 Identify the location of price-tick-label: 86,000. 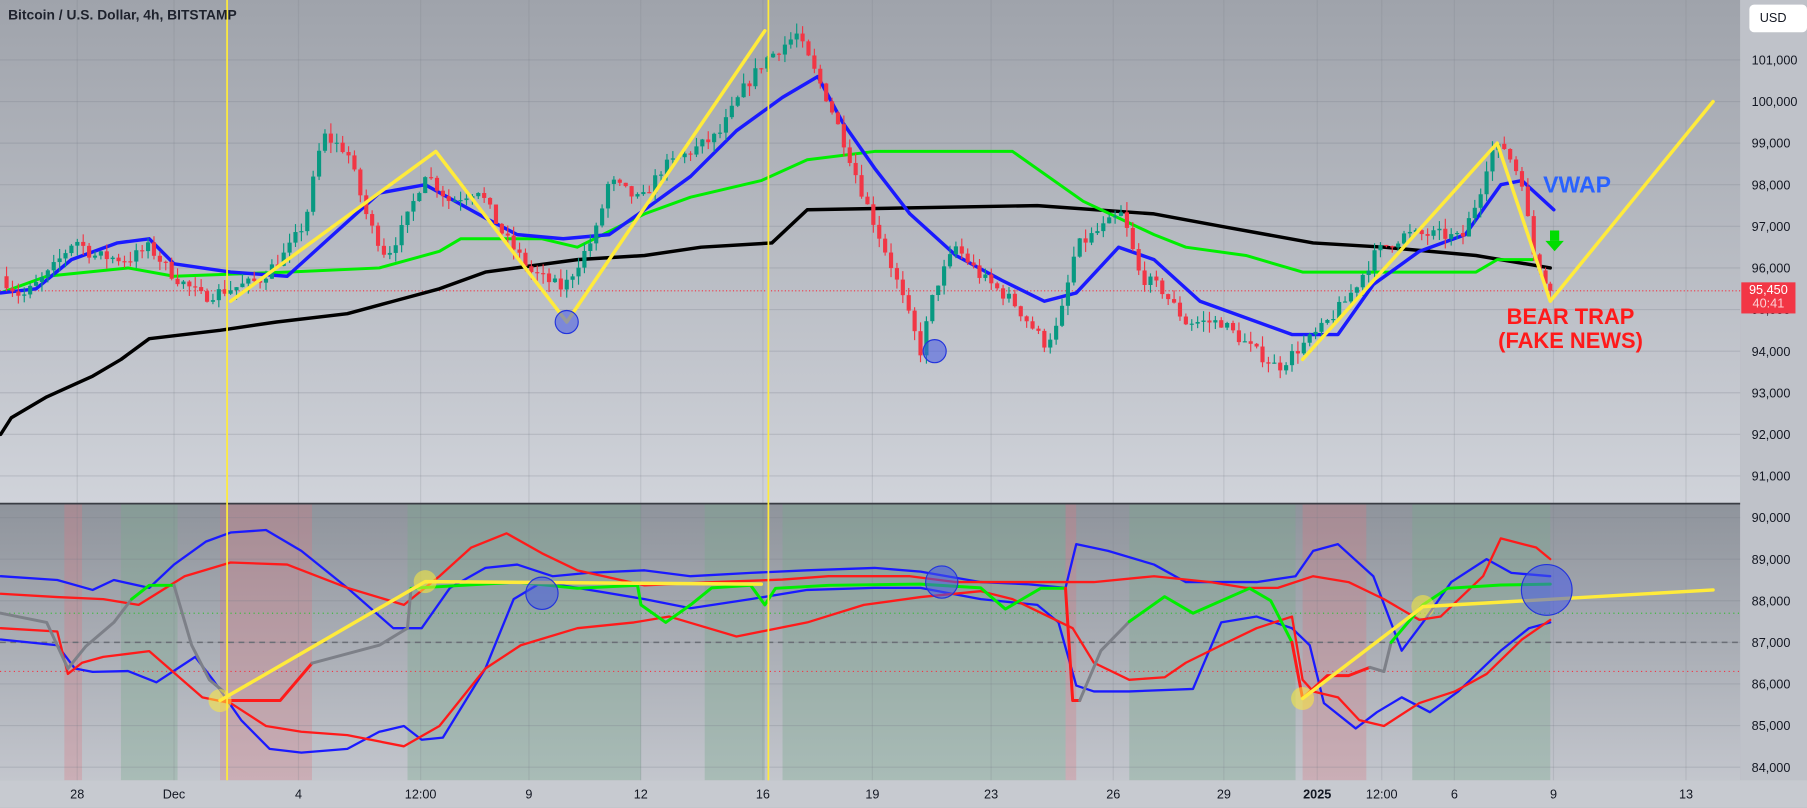
(1771, 685).